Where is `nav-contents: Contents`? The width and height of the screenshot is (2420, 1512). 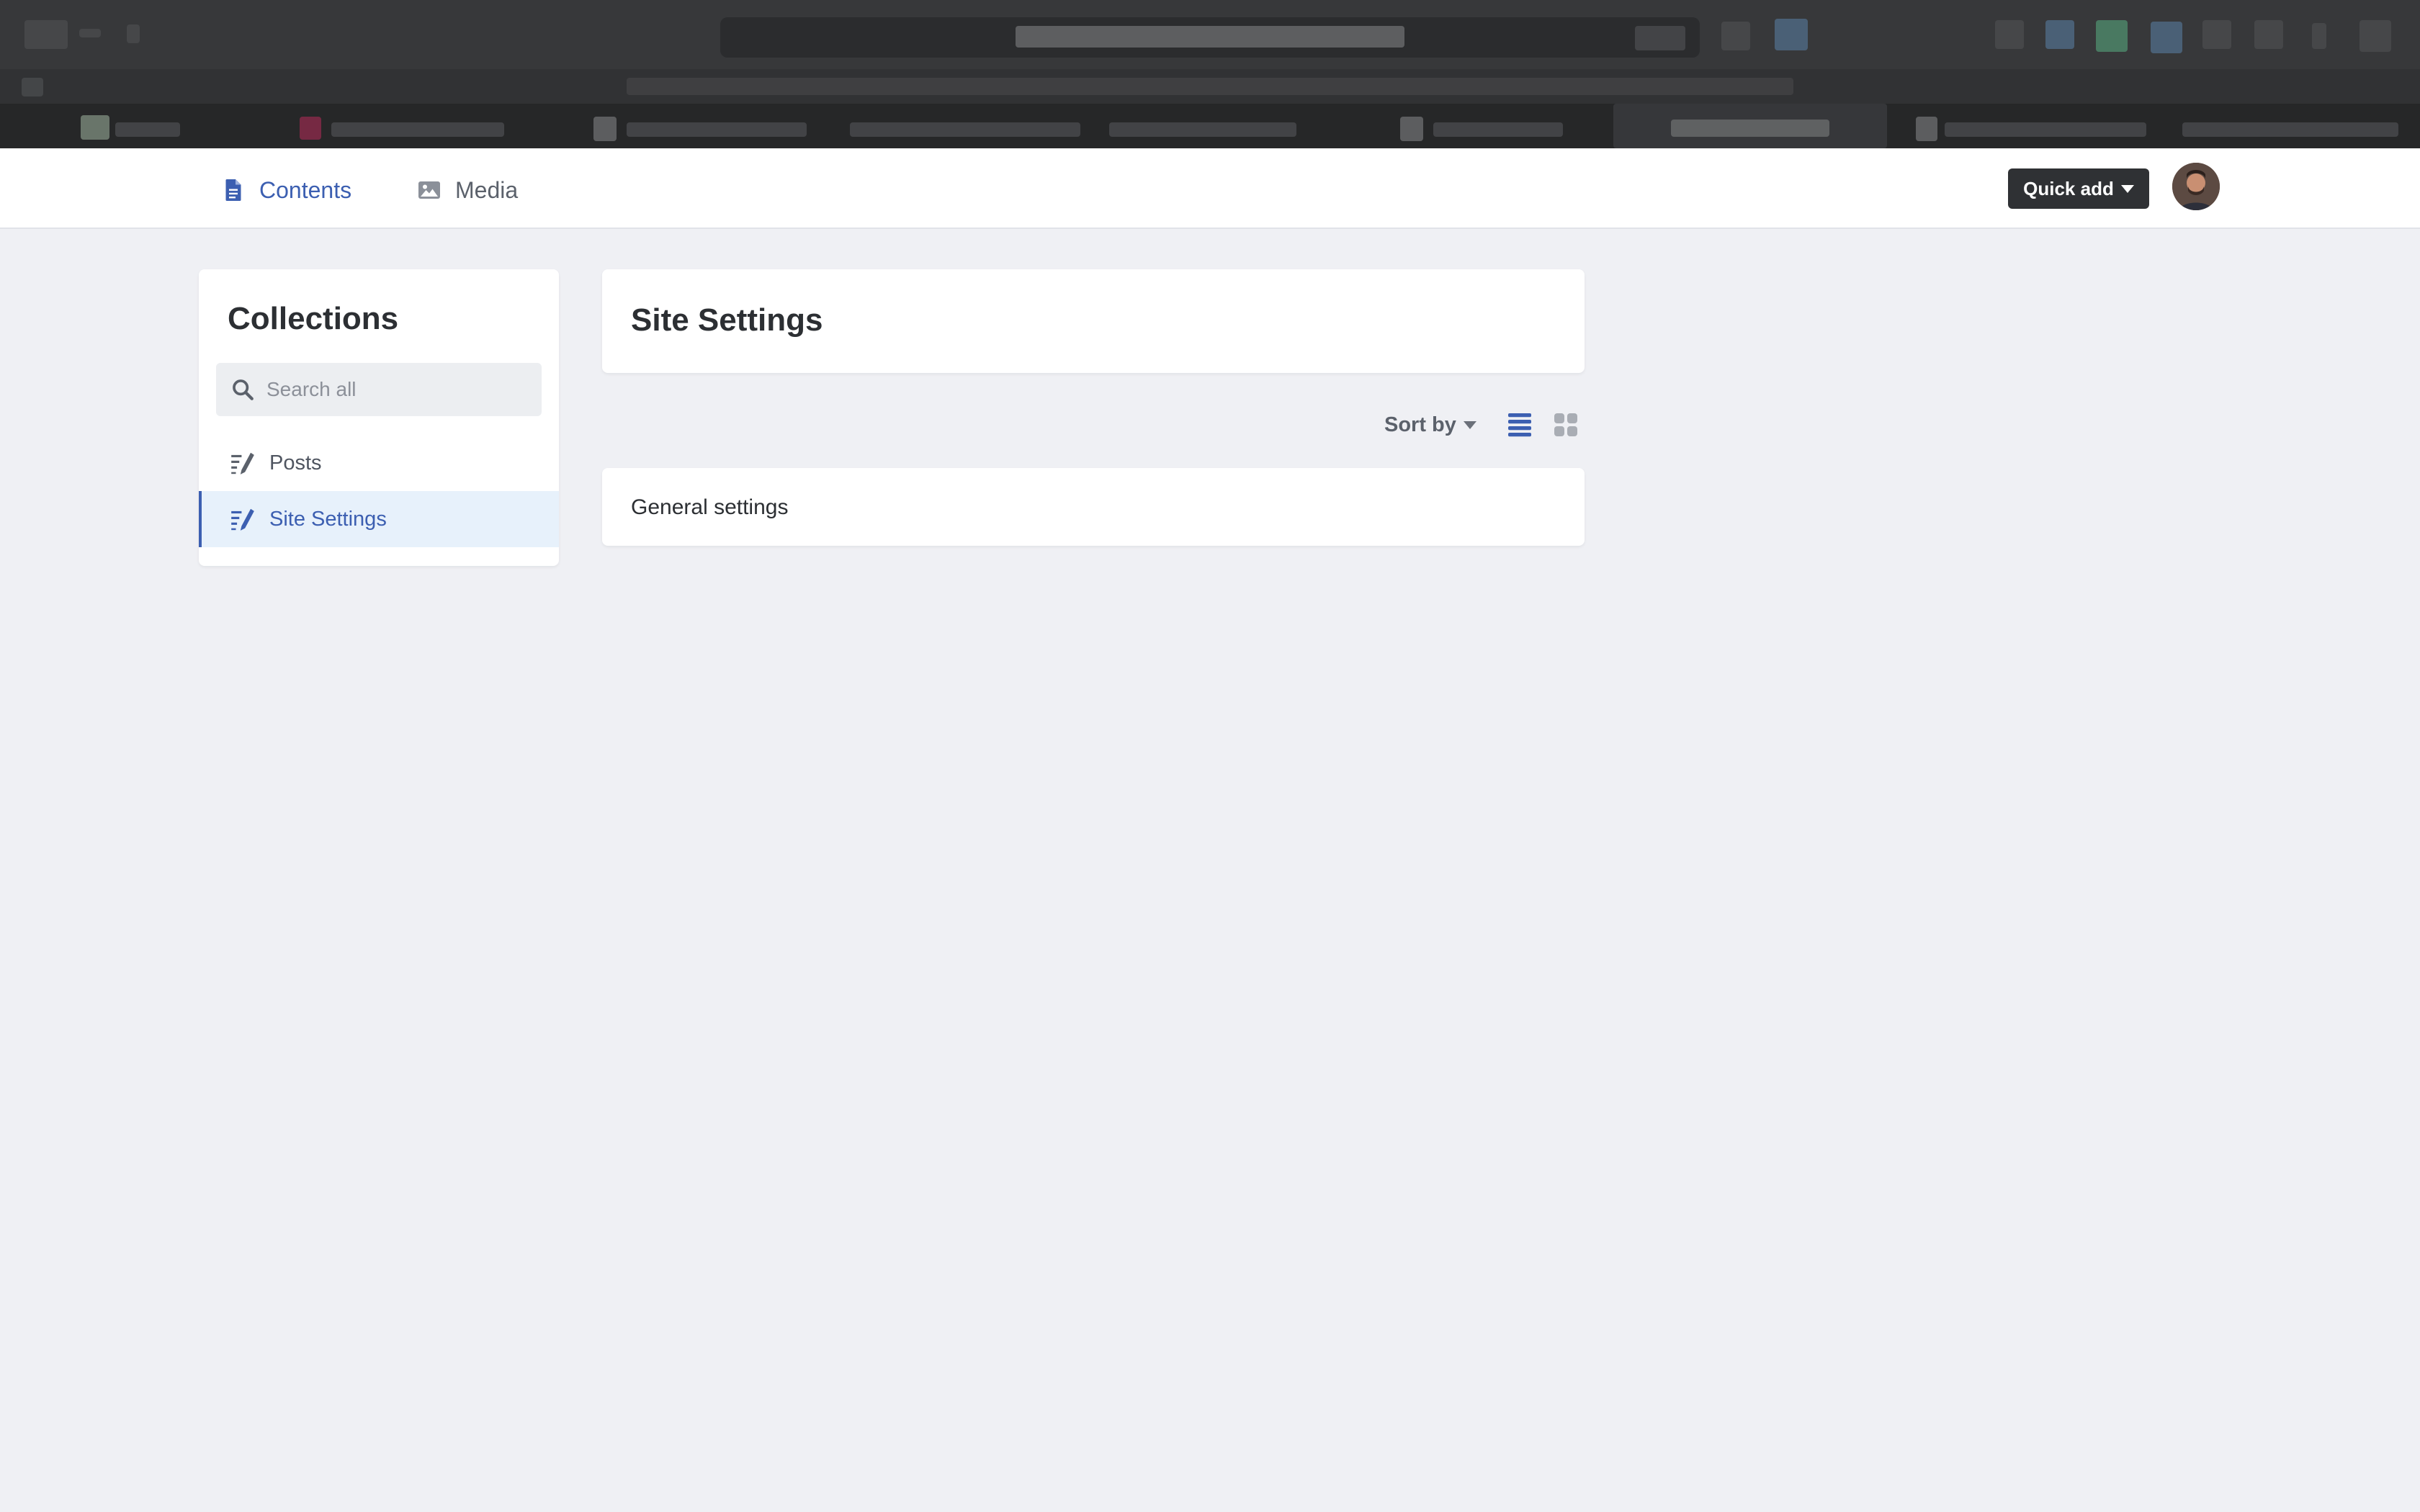 nav-contents: Contents is located at coordinates (285, 190).